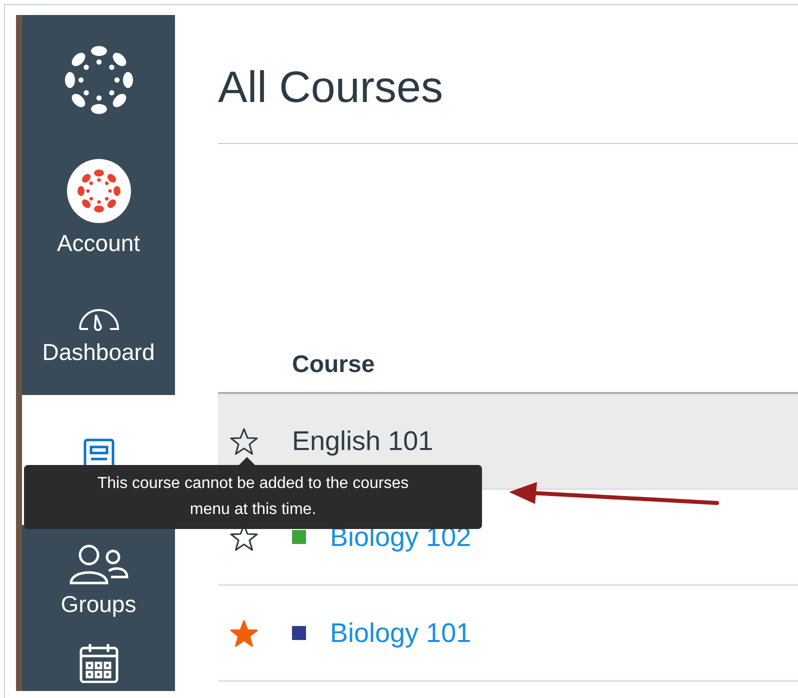 The width and height of the screenshot is (798, 698). I want to click on tooltip-pointer, so click(247, 461).